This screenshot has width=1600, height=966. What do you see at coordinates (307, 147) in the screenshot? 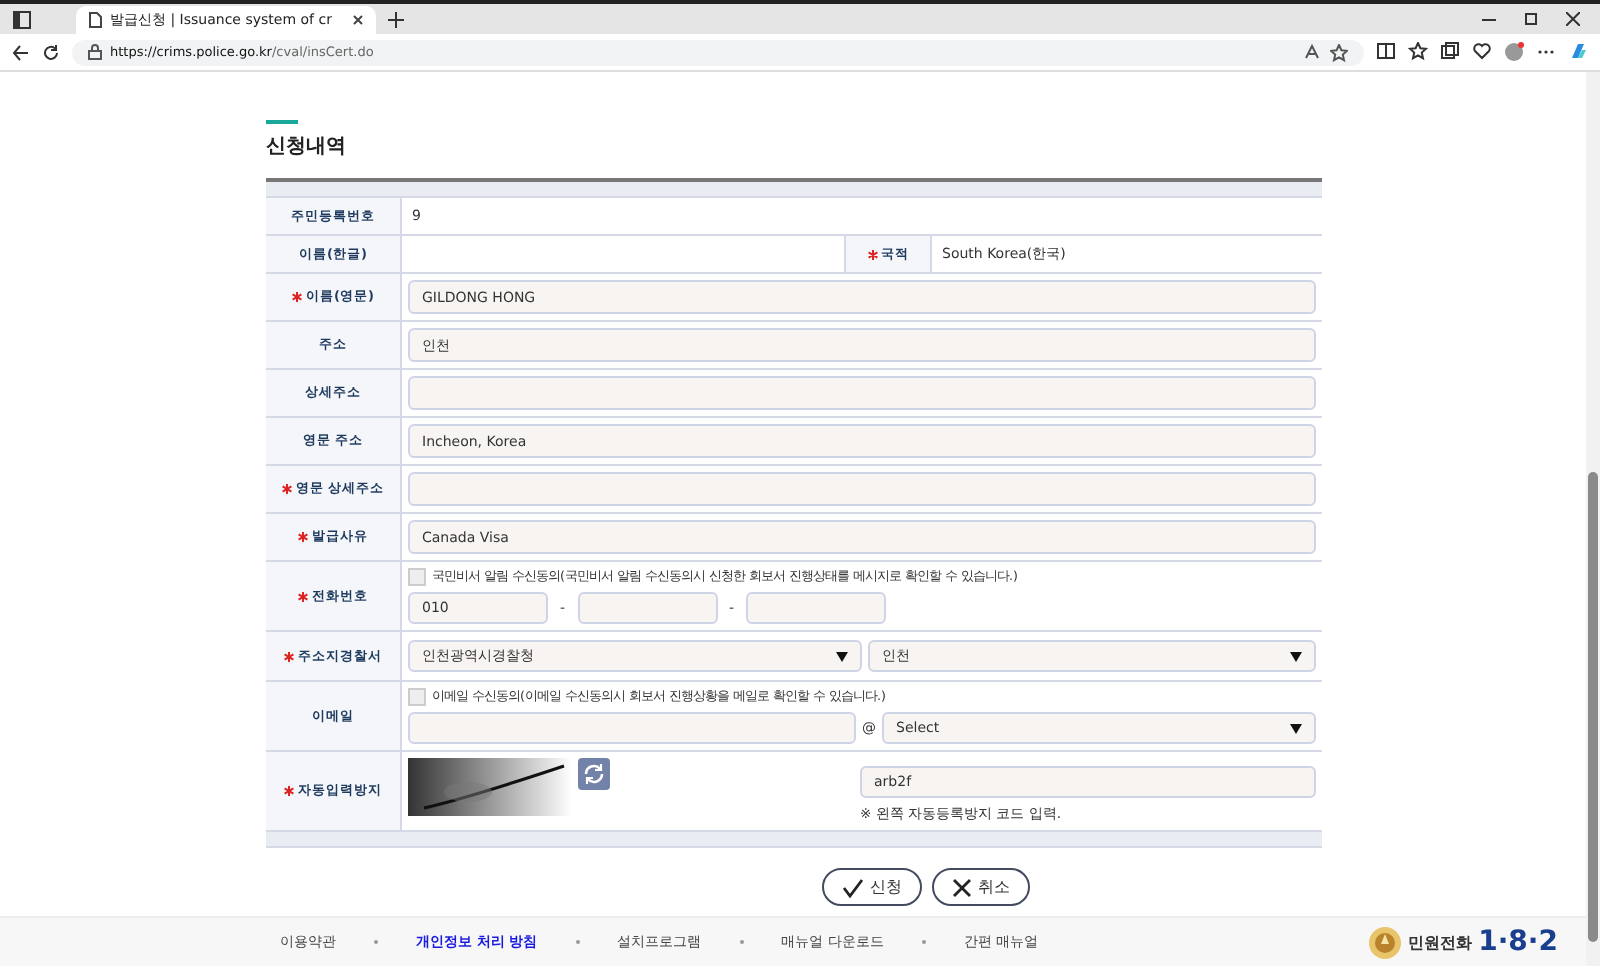
I see `section-title: 신청내역` at bounding box center [307, 147].